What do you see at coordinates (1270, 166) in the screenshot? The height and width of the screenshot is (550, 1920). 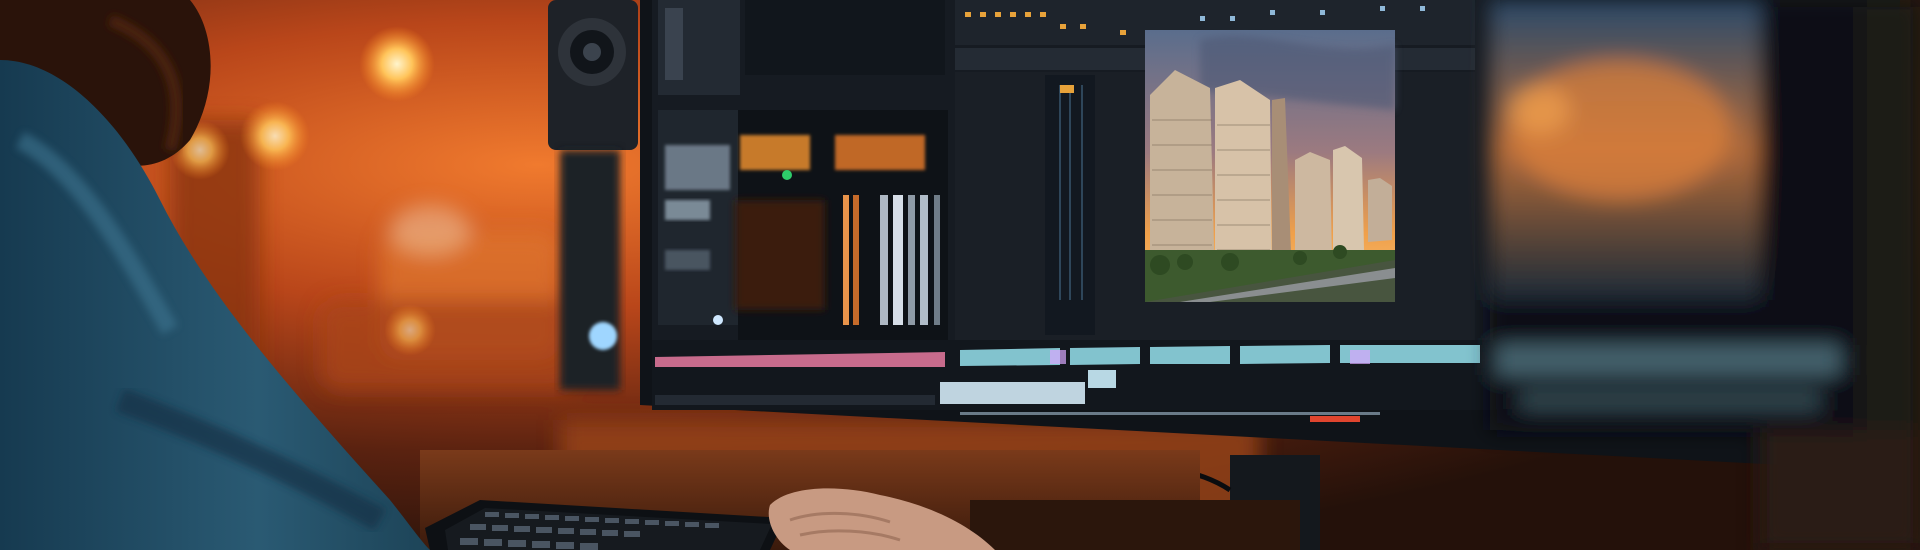 I see `building-render-image` at bounding box center [1270, 166].